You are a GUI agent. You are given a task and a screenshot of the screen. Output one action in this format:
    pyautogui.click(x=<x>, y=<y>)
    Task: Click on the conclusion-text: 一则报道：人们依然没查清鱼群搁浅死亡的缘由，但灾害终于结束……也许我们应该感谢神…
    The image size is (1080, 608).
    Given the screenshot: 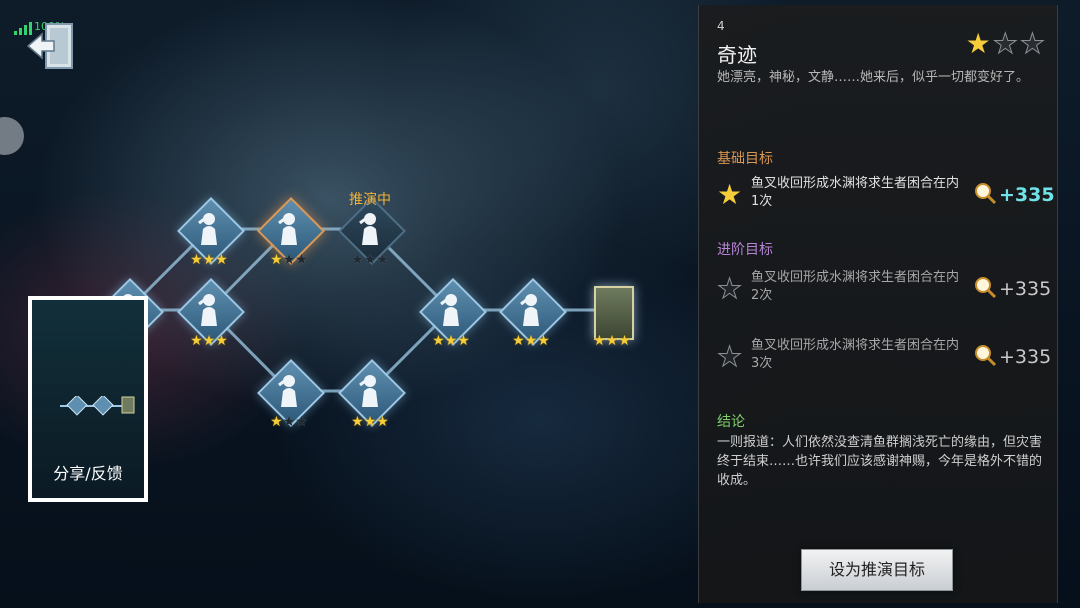 What is the action you would take?
    pyautogui.click(x=880, y=461)
    